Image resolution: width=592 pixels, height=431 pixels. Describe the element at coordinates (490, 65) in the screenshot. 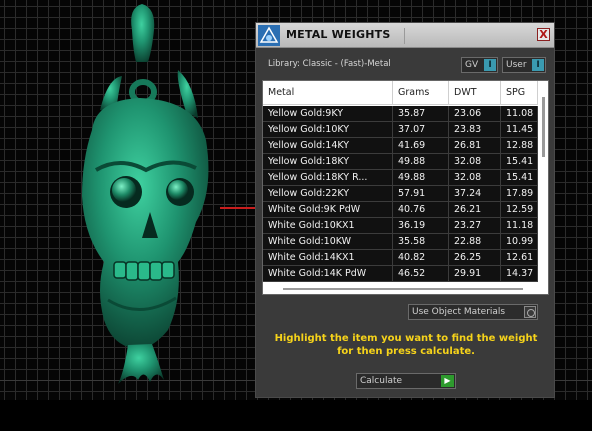

I see `gv-toggle-knob: I` at that location.